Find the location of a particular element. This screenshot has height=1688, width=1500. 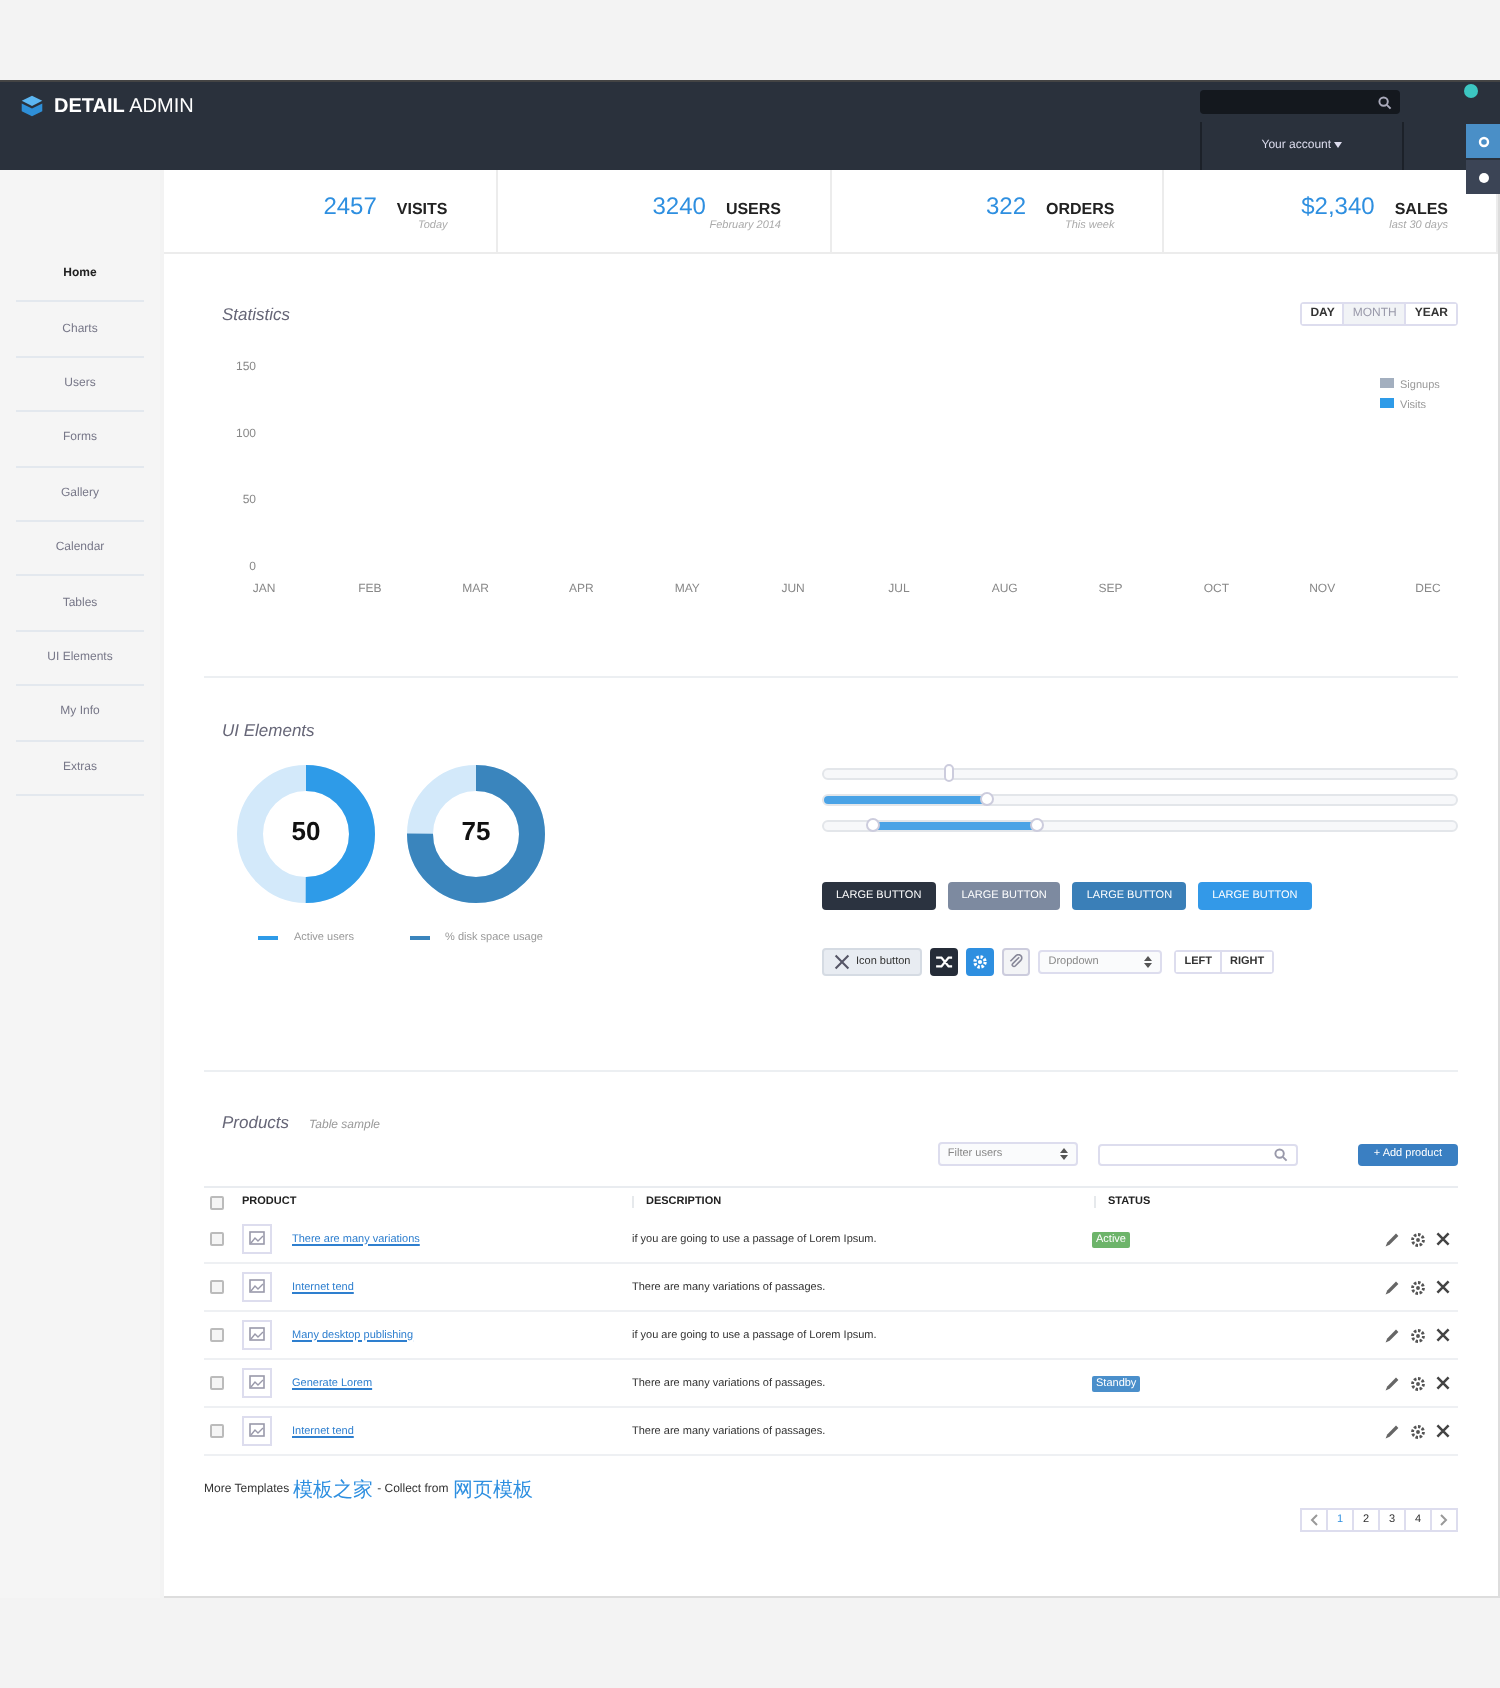

gear-icon is located at coordinates (980, 962).